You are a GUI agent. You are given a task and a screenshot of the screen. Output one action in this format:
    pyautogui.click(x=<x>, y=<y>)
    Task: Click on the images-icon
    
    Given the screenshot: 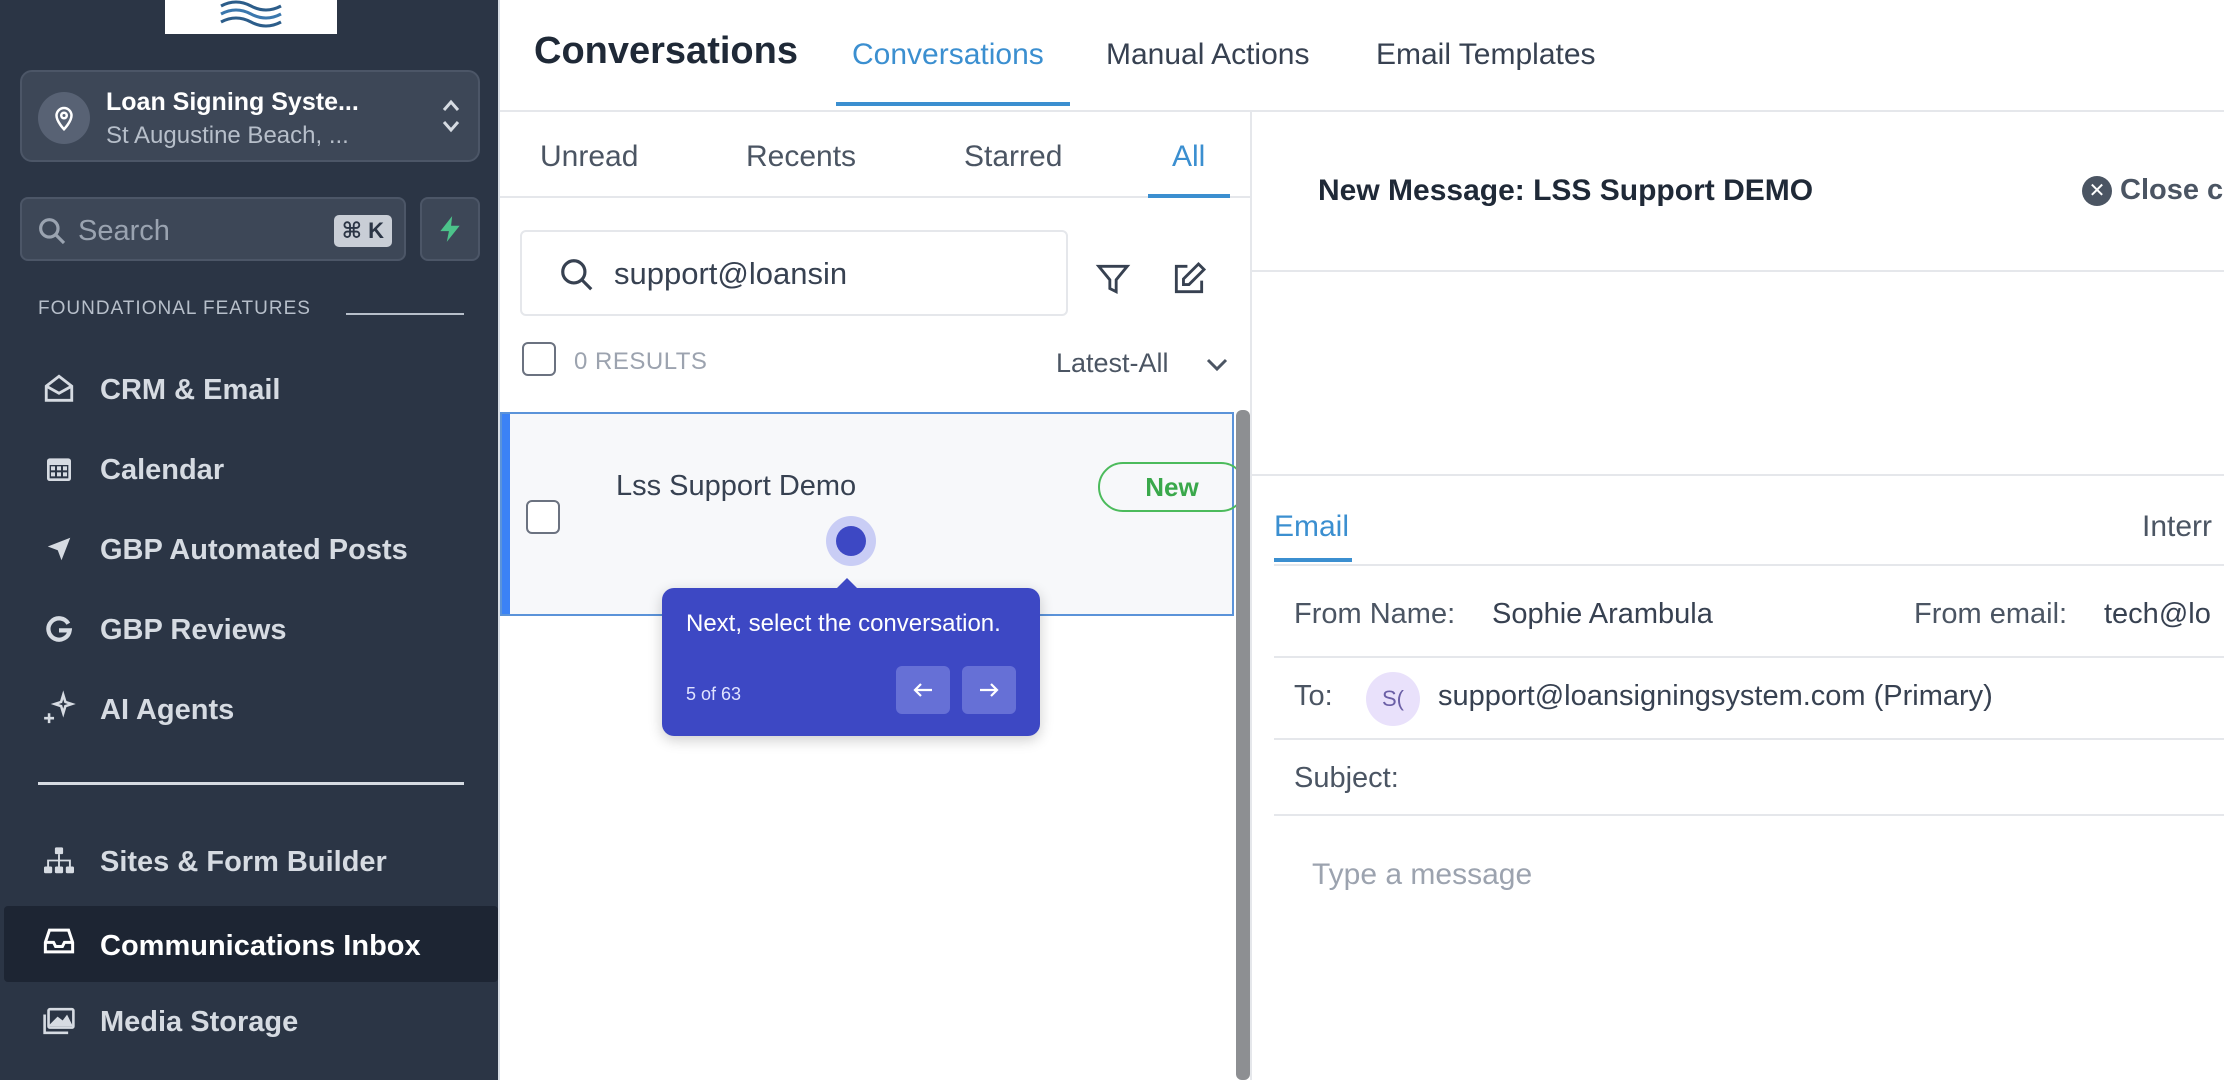 What is the action you would take?
    pyautogui.click(x=59, y=1021)
    